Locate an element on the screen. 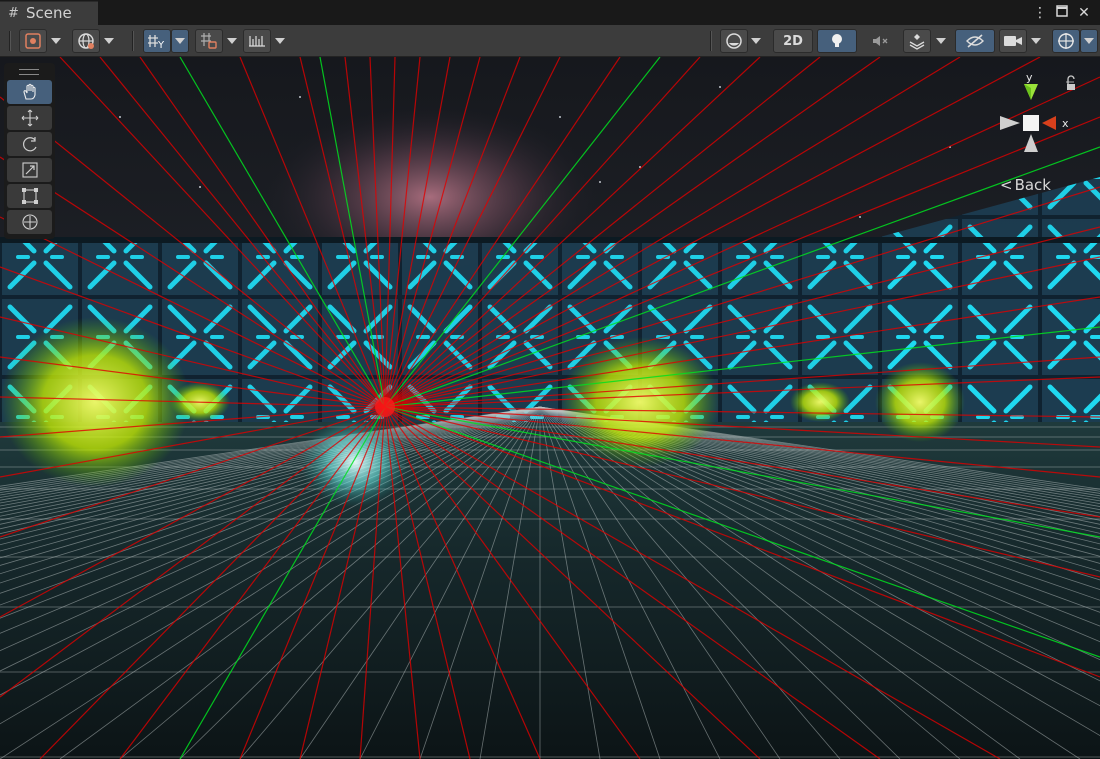  move-tool-button is located at coordinates (29, 118).